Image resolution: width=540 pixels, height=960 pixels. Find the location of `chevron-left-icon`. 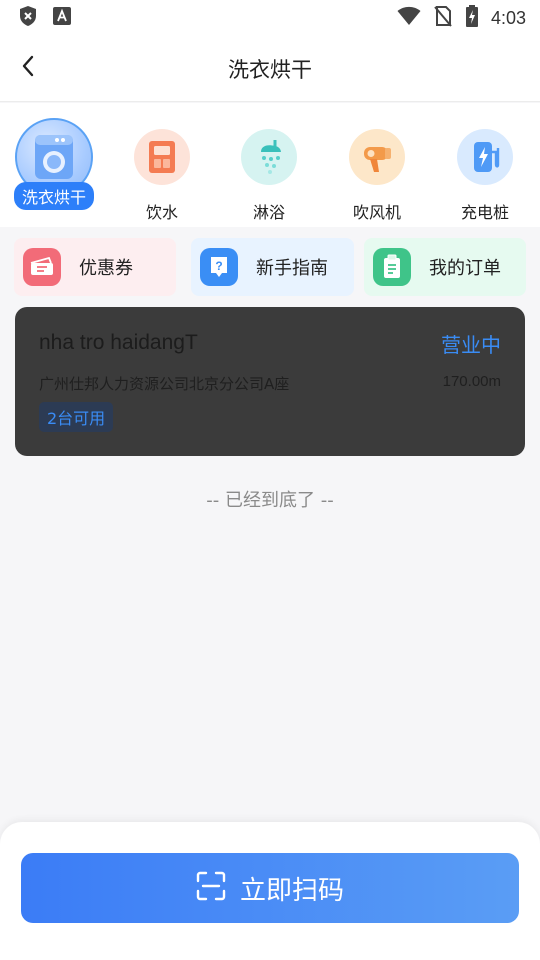

chevron-left-icon is located at coordinates (28, 68).